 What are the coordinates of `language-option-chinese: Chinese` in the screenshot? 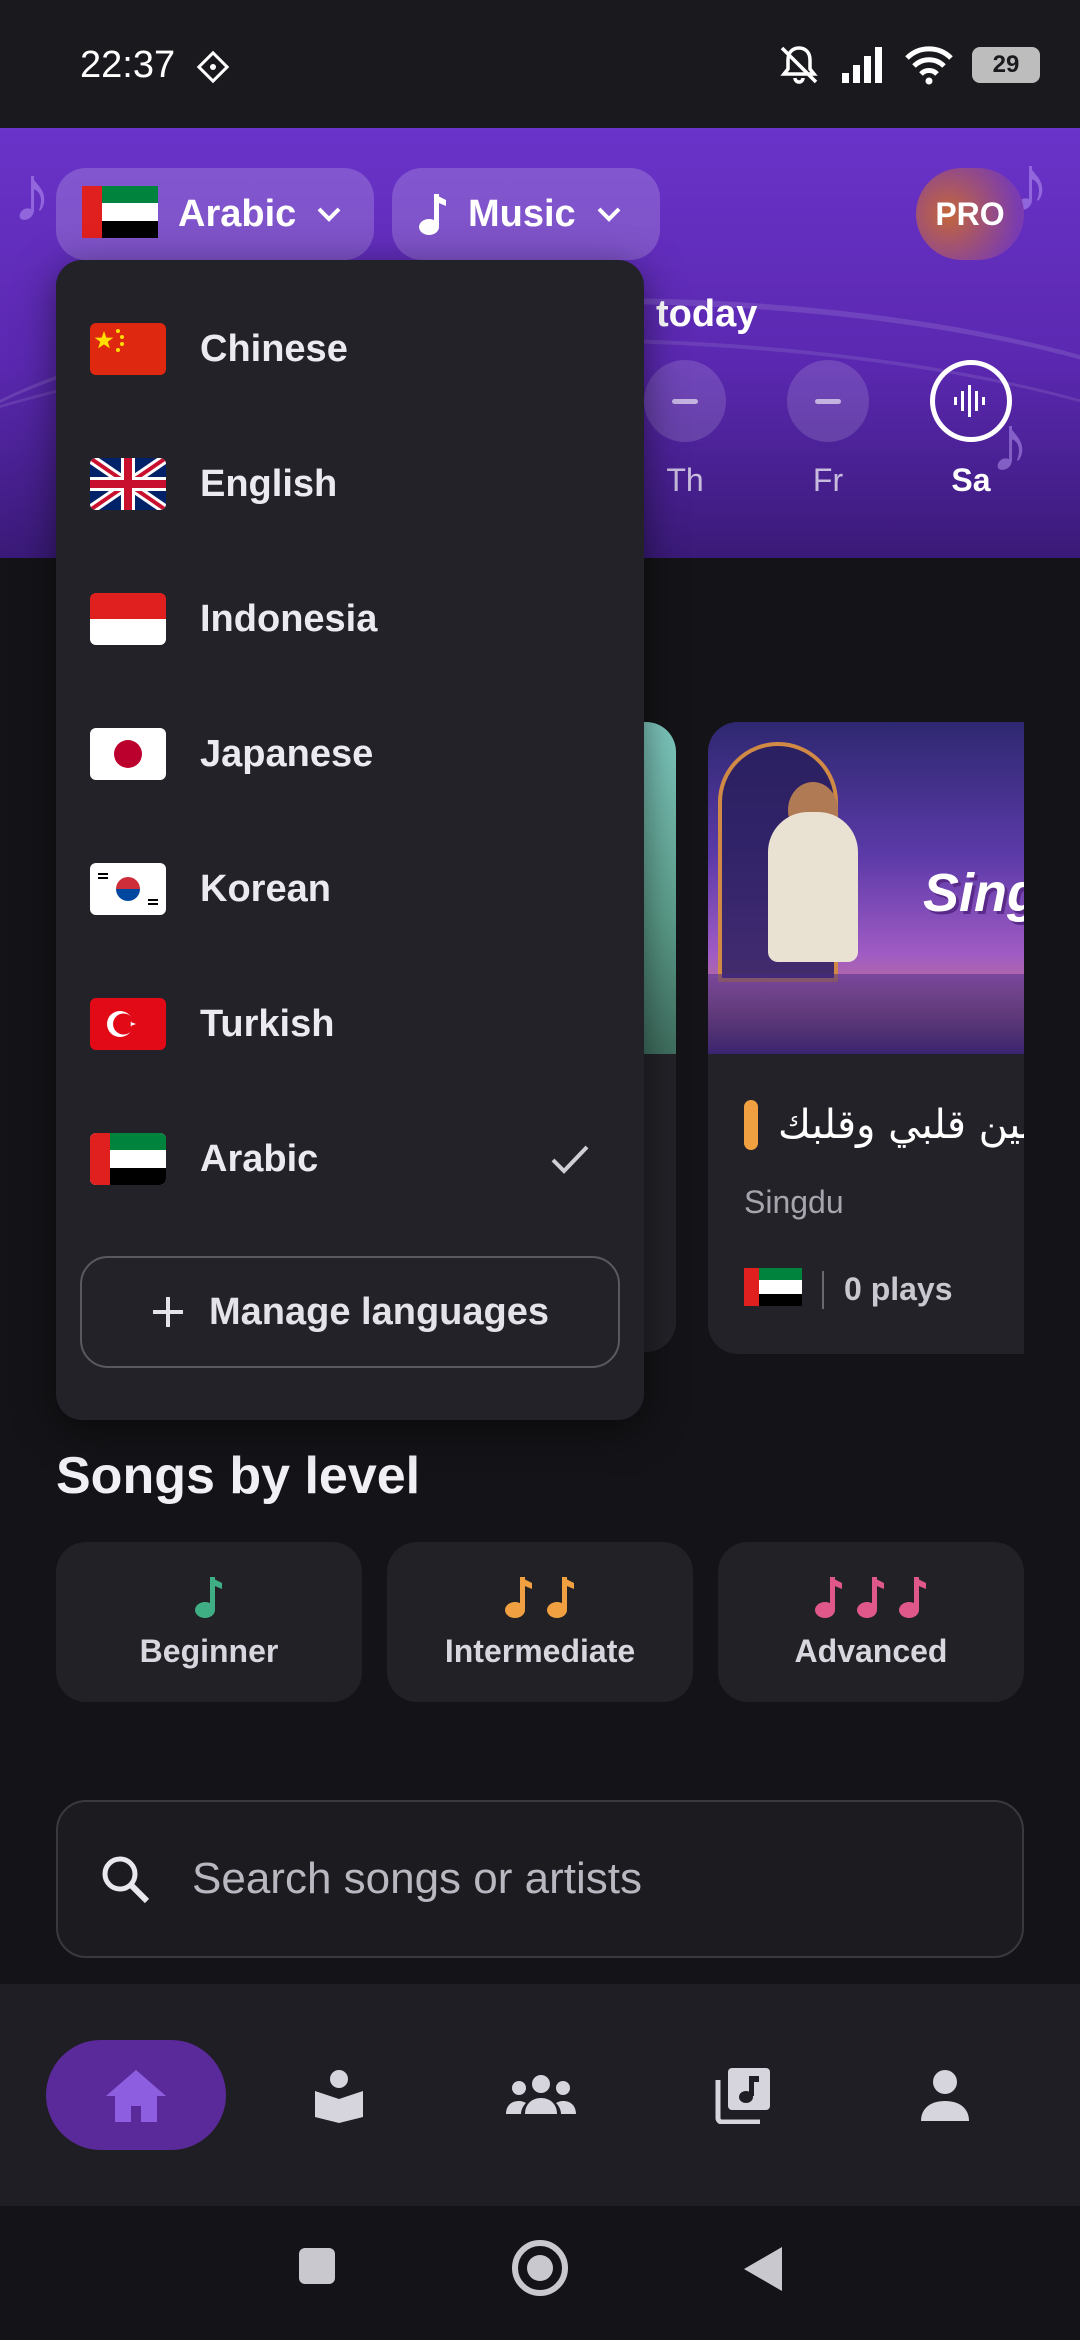 It's located at (350, 349).